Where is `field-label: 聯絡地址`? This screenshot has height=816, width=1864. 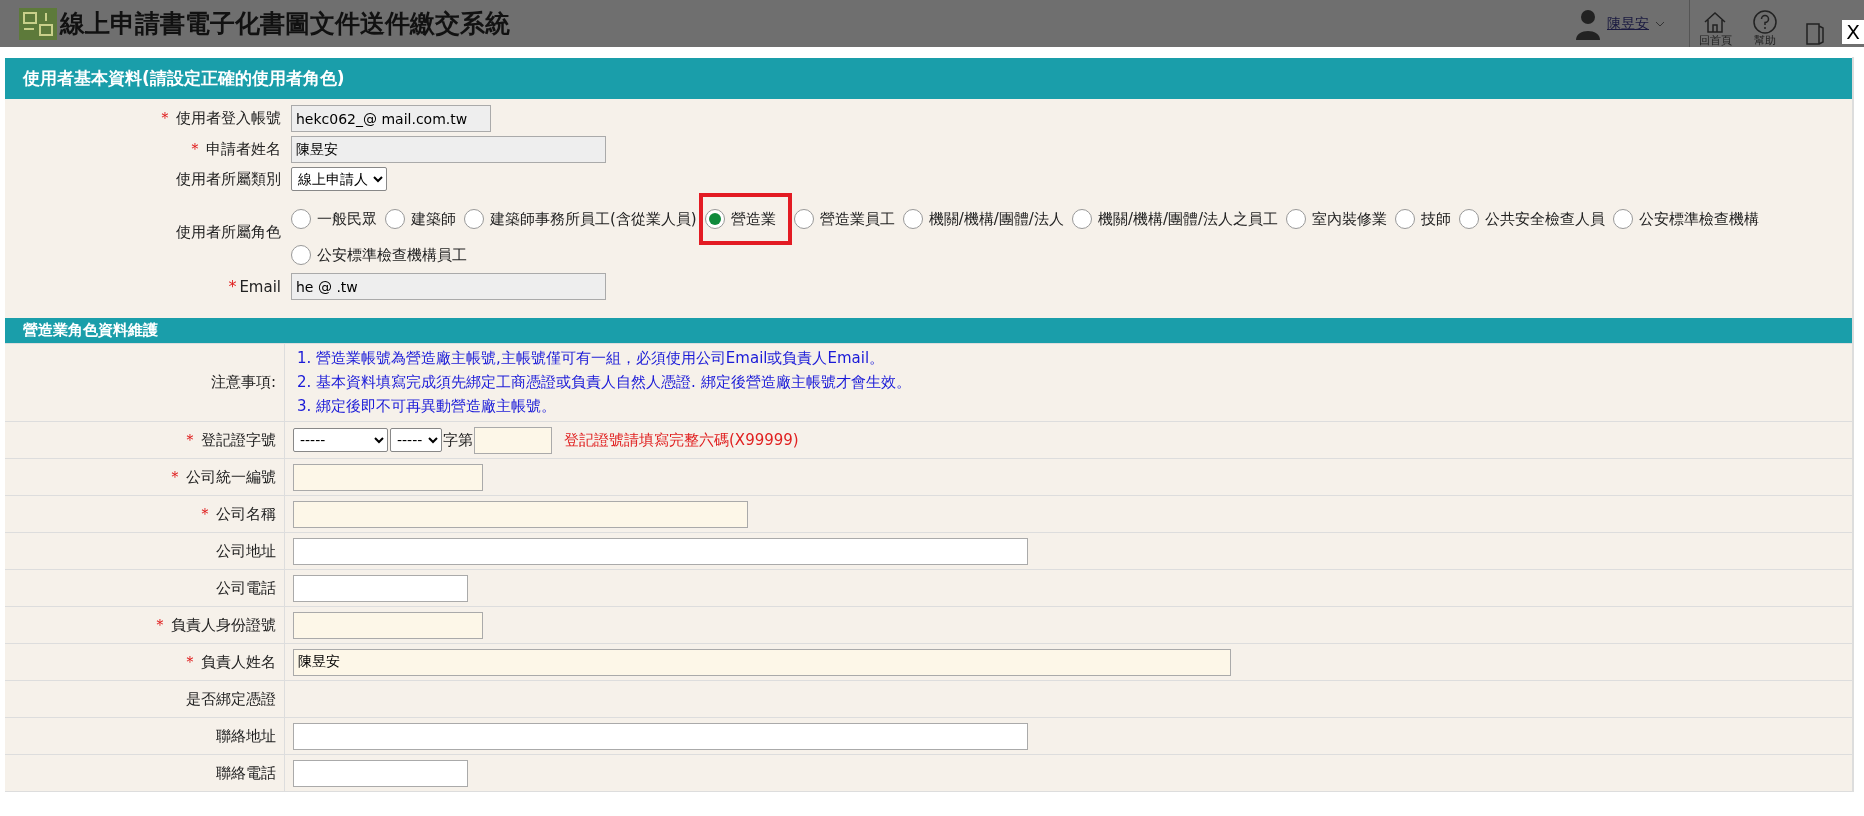 field-label: 聯絡地址 is located at coordinates (145, 736).